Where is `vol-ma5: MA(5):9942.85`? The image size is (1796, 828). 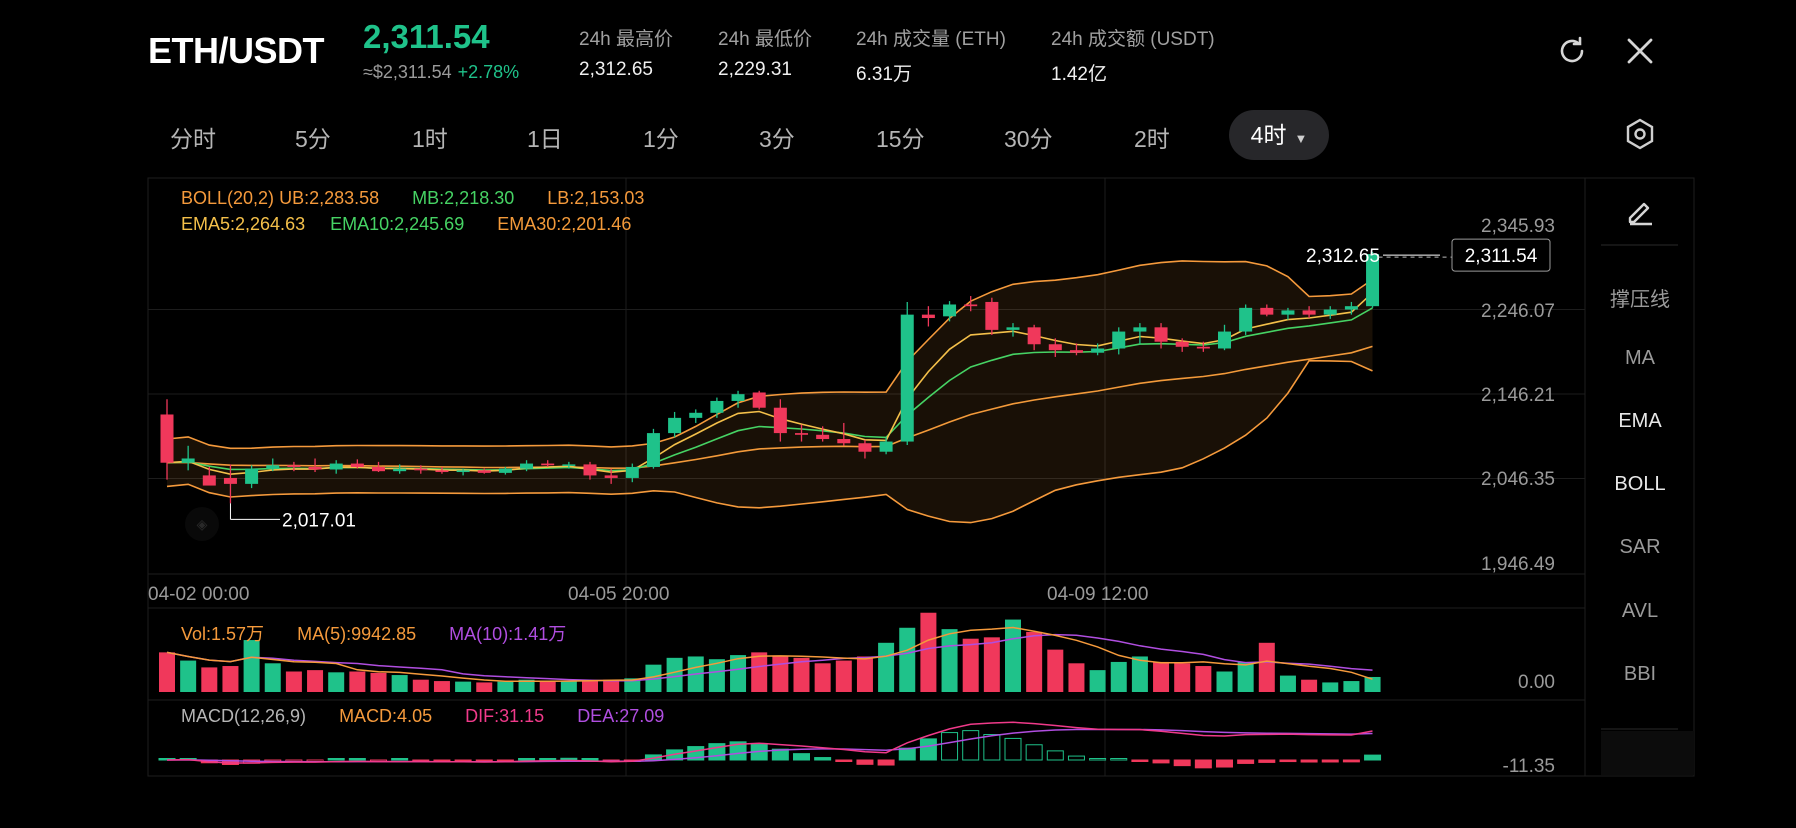
vol-ma5: MA(5):9942.85 is located at coordinates (357, 634).